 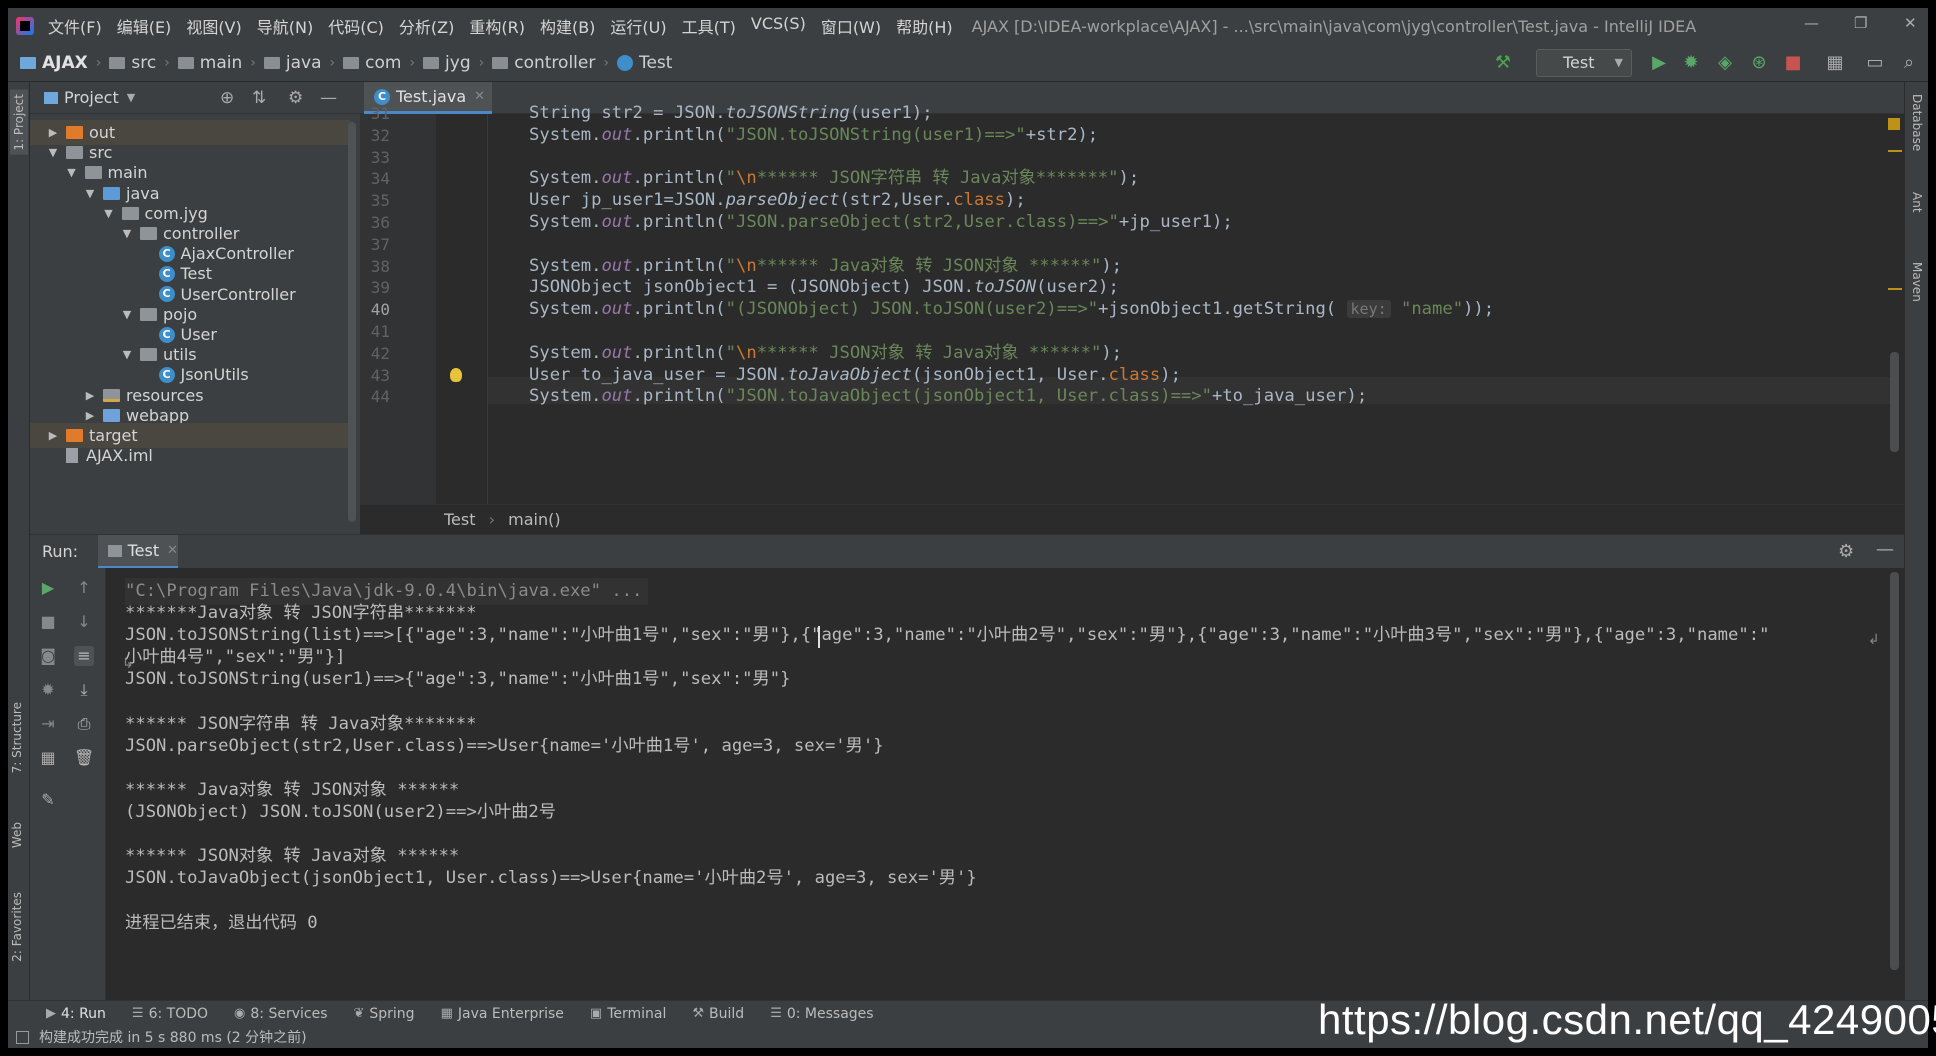 I want to click on toolwindow-java-enterprise: ▦ Java Enterprise, so click(x=502, y=1014).